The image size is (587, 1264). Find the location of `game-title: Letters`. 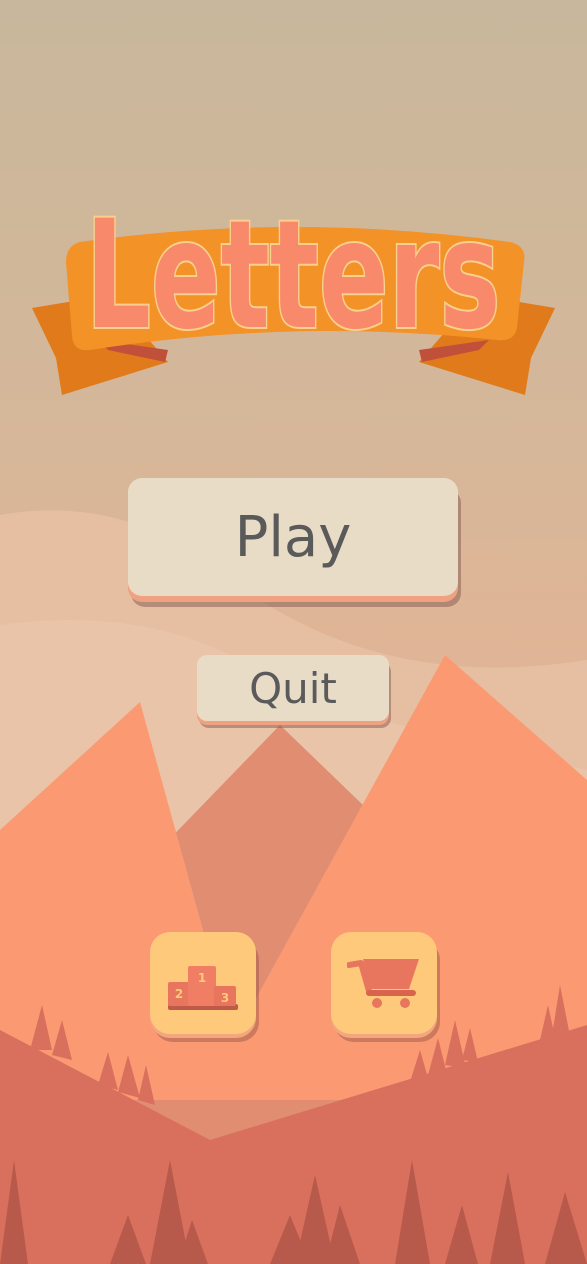

game-title: Letters is located at coordinates (293, 281).